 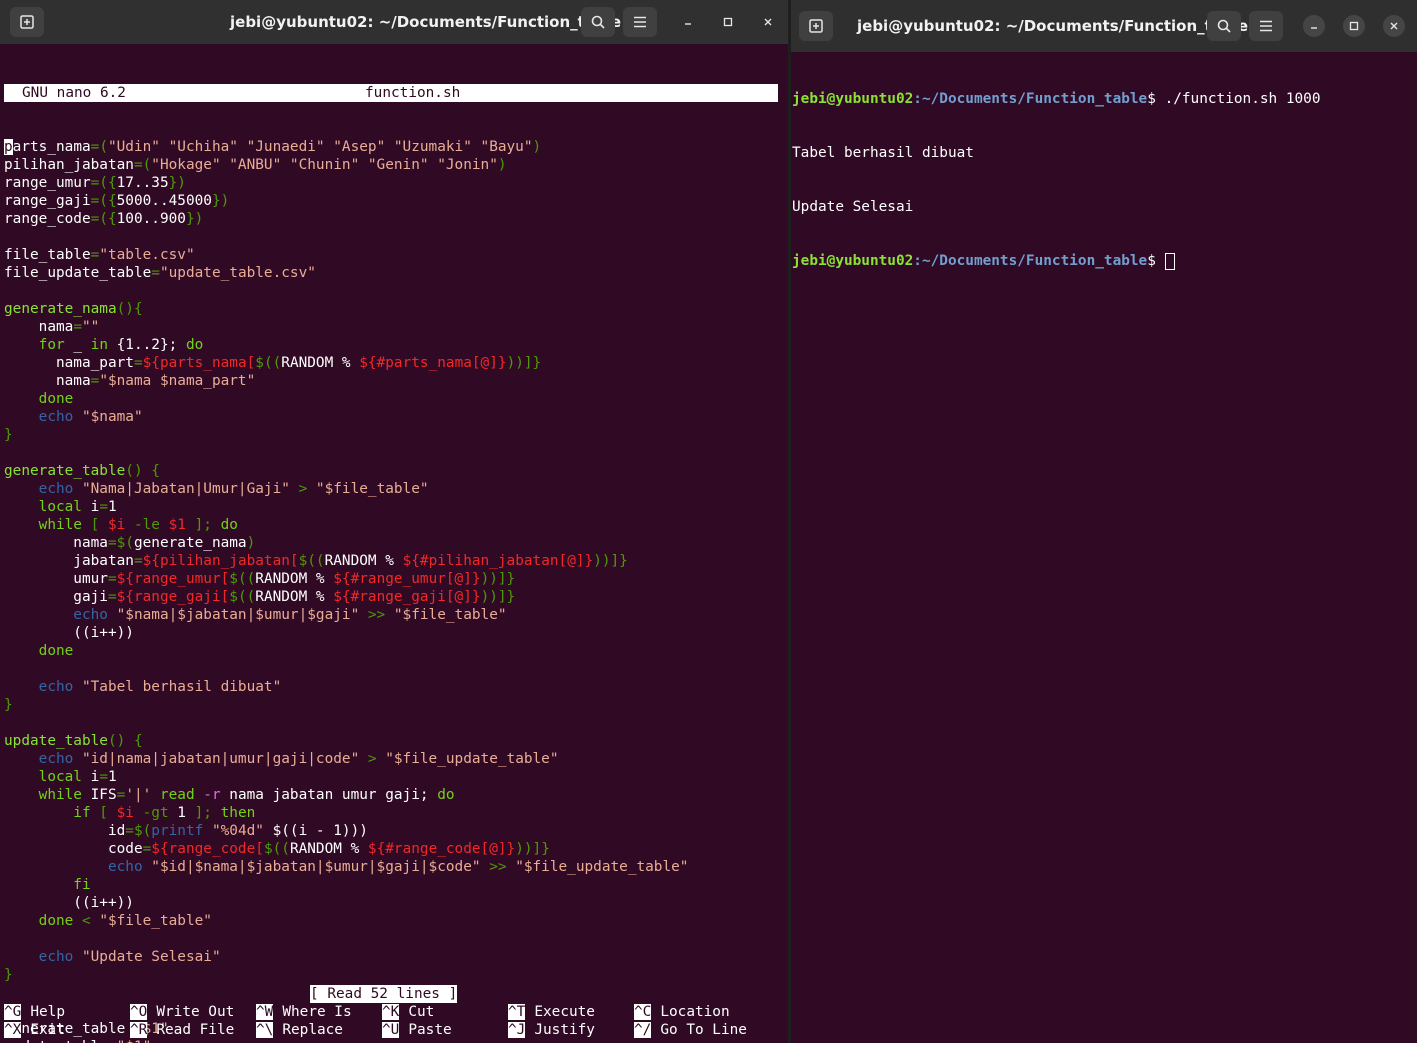 What do you see at coordinates (195, 1030) in the screenshot?
I see `shortcut-label: Read File` at bounding box center [195, 1030].